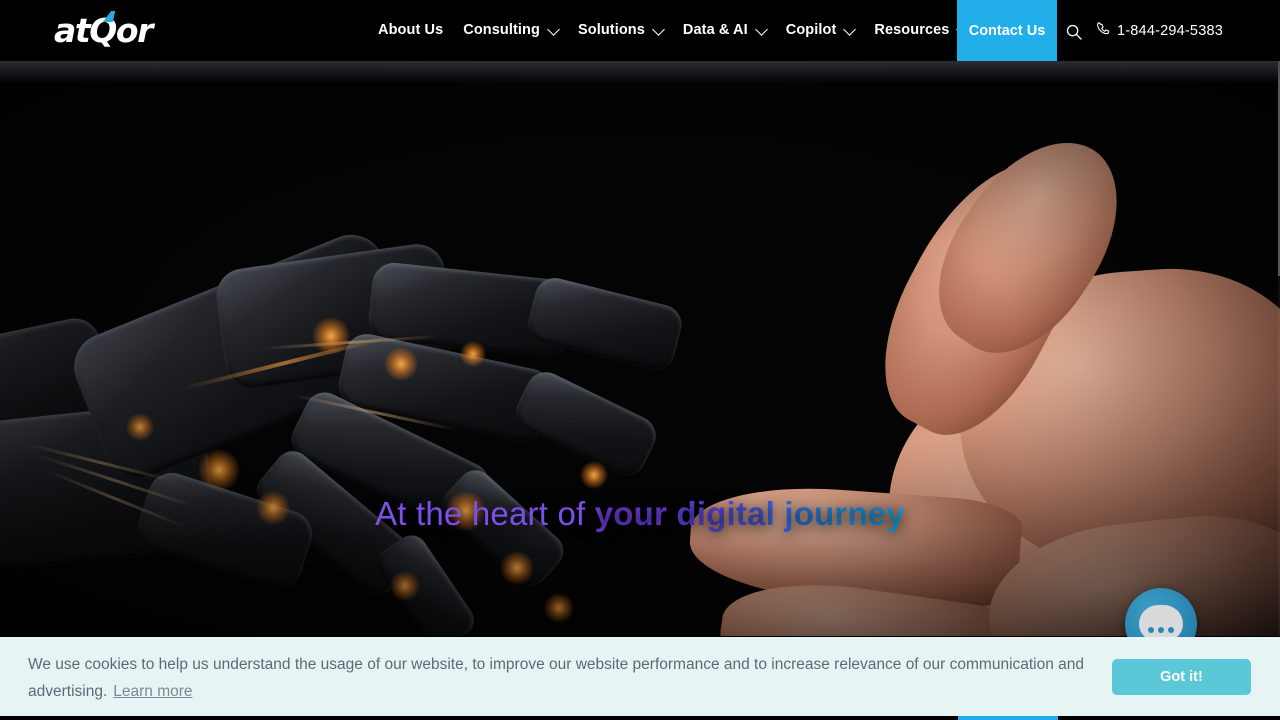  Describe the element at coordinates (485, 513) in the screenshot. I see `headline-light-text: At the heart of` at that location.